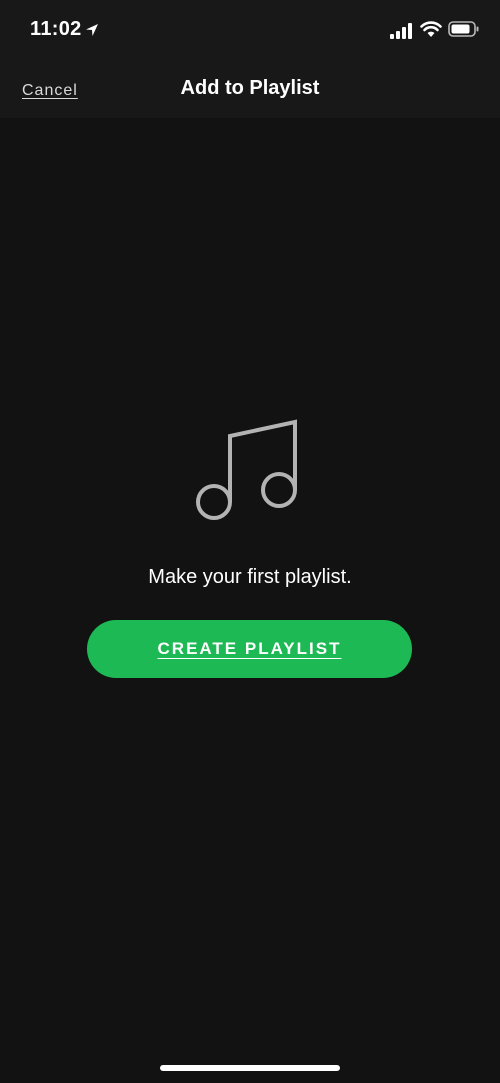 Image resolution: width=500 pixels, height=1083 pixels. I want to click on nav-bar: Cancel Add to Playlist, so click(250, 89).